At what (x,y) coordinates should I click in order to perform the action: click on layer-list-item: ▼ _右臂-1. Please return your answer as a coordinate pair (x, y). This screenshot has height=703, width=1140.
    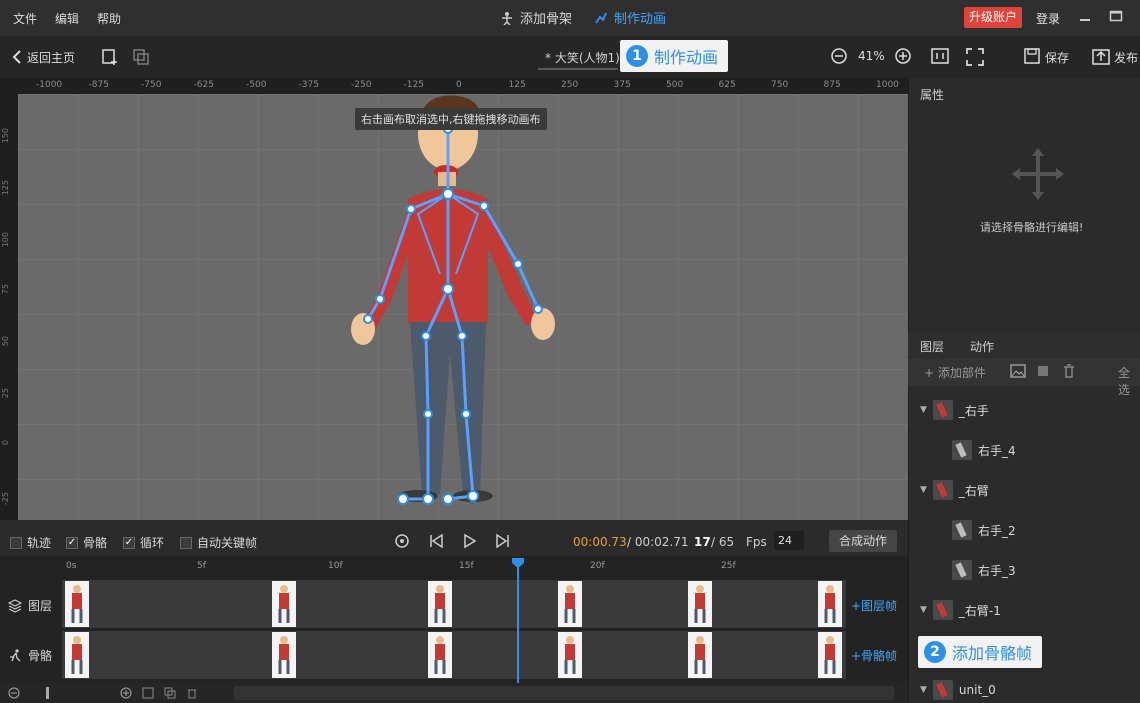
    Looking at the image, I should click on (960, 610).